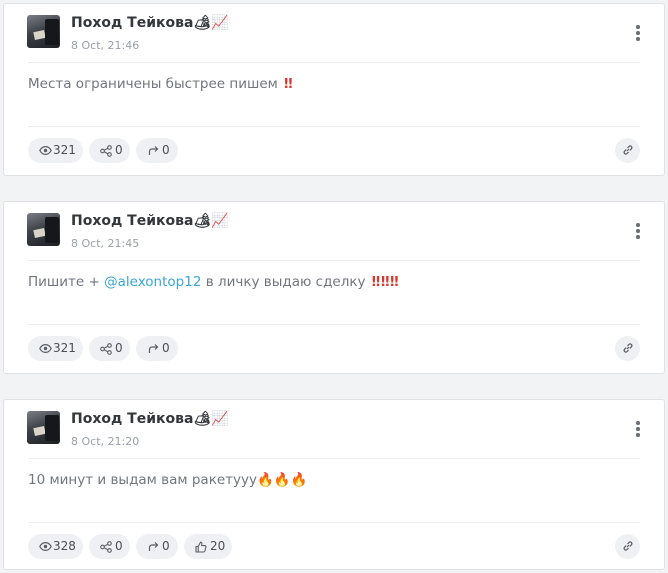  I want to click on post-text-part: в личку выдаю сделку, so click(285, 282).